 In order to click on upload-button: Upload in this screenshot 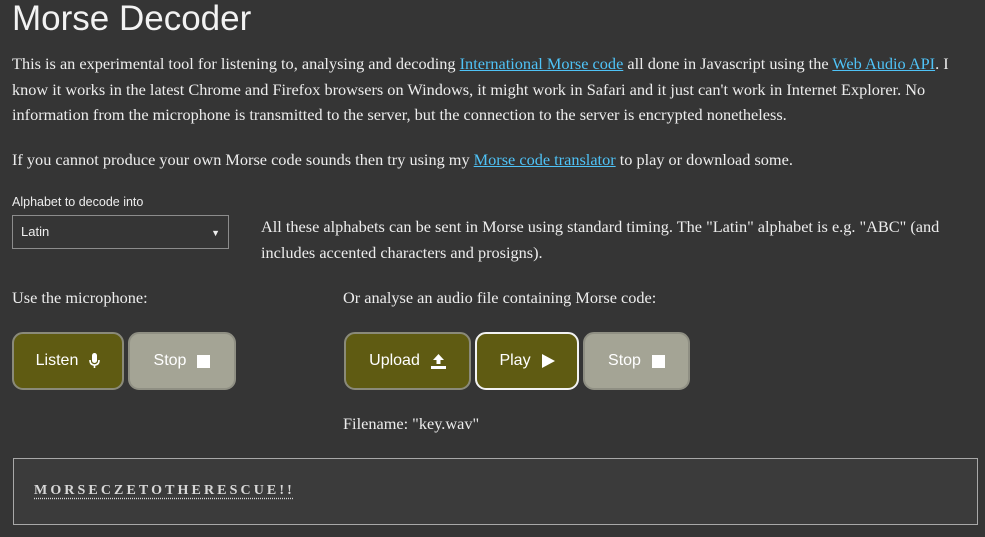, I will do `click(407, 361)`.